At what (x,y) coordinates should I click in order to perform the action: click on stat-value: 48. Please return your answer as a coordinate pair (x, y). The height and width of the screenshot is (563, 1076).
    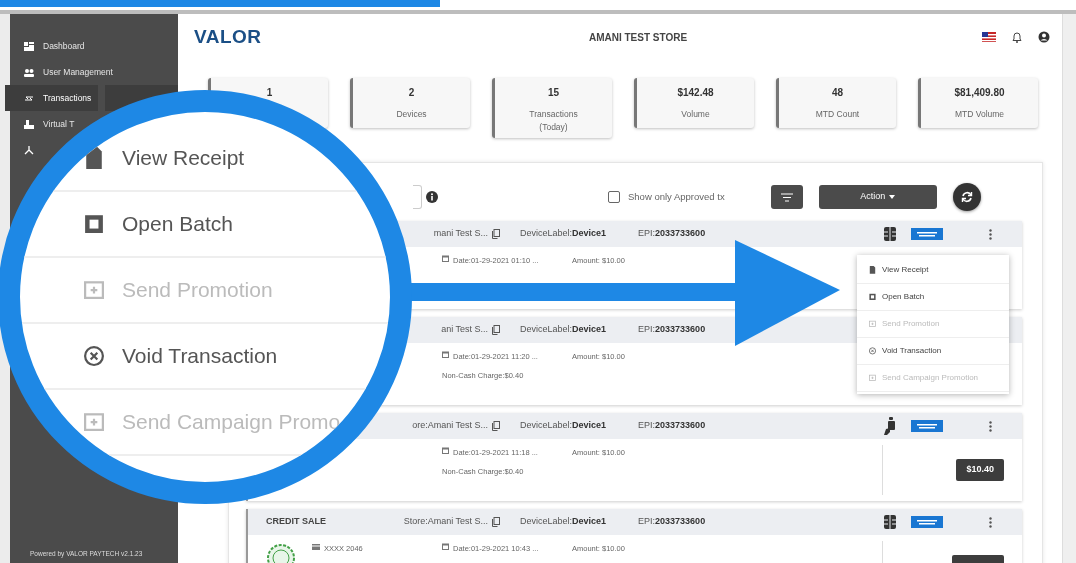
    Looking at the image, I should click on (837, 93).